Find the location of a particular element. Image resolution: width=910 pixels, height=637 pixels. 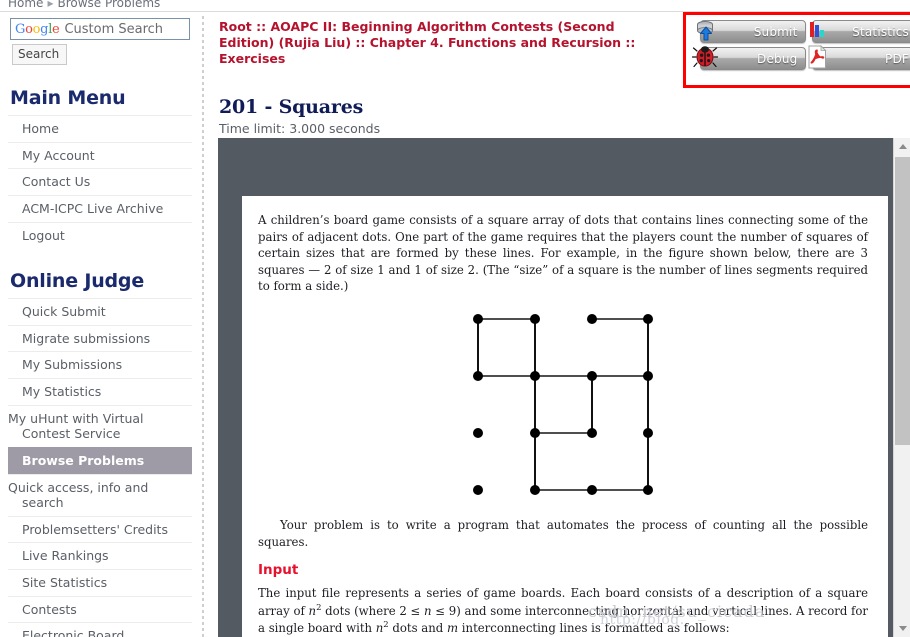

debug-button-label: Debug is located at coordinates (777, 58).